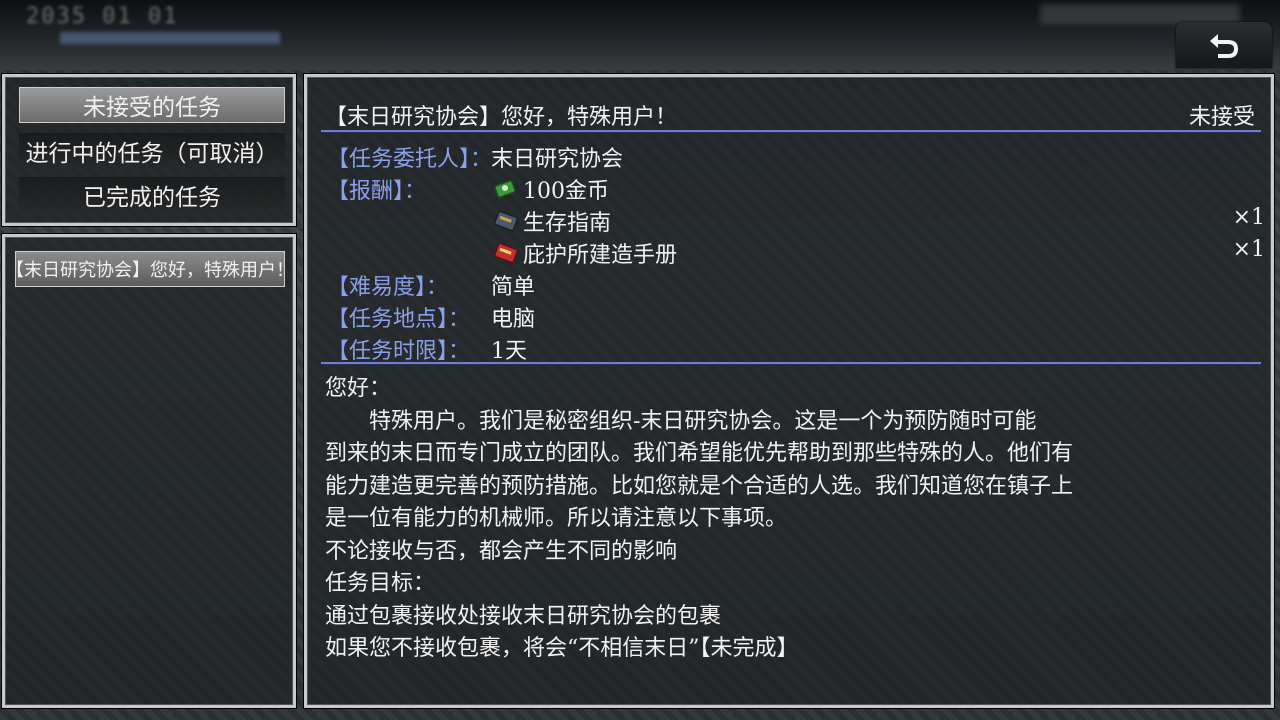  What do you see at coordinates (600, 255) in the screenshot?
I see `reward-name: 庇护所建造手册` at bounding box center [600, 255].